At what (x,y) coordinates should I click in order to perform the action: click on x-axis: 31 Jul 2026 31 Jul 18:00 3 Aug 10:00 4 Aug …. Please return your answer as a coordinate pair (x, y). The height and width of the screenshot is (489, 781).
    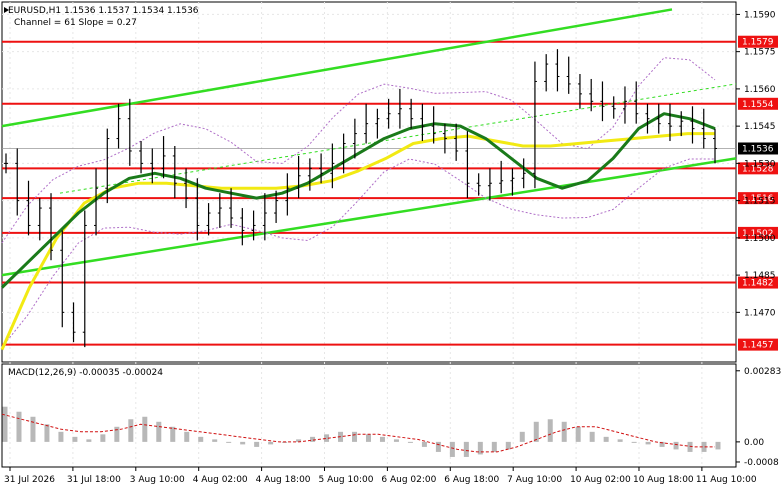
    Looking at the image, I should click on (380, 476).